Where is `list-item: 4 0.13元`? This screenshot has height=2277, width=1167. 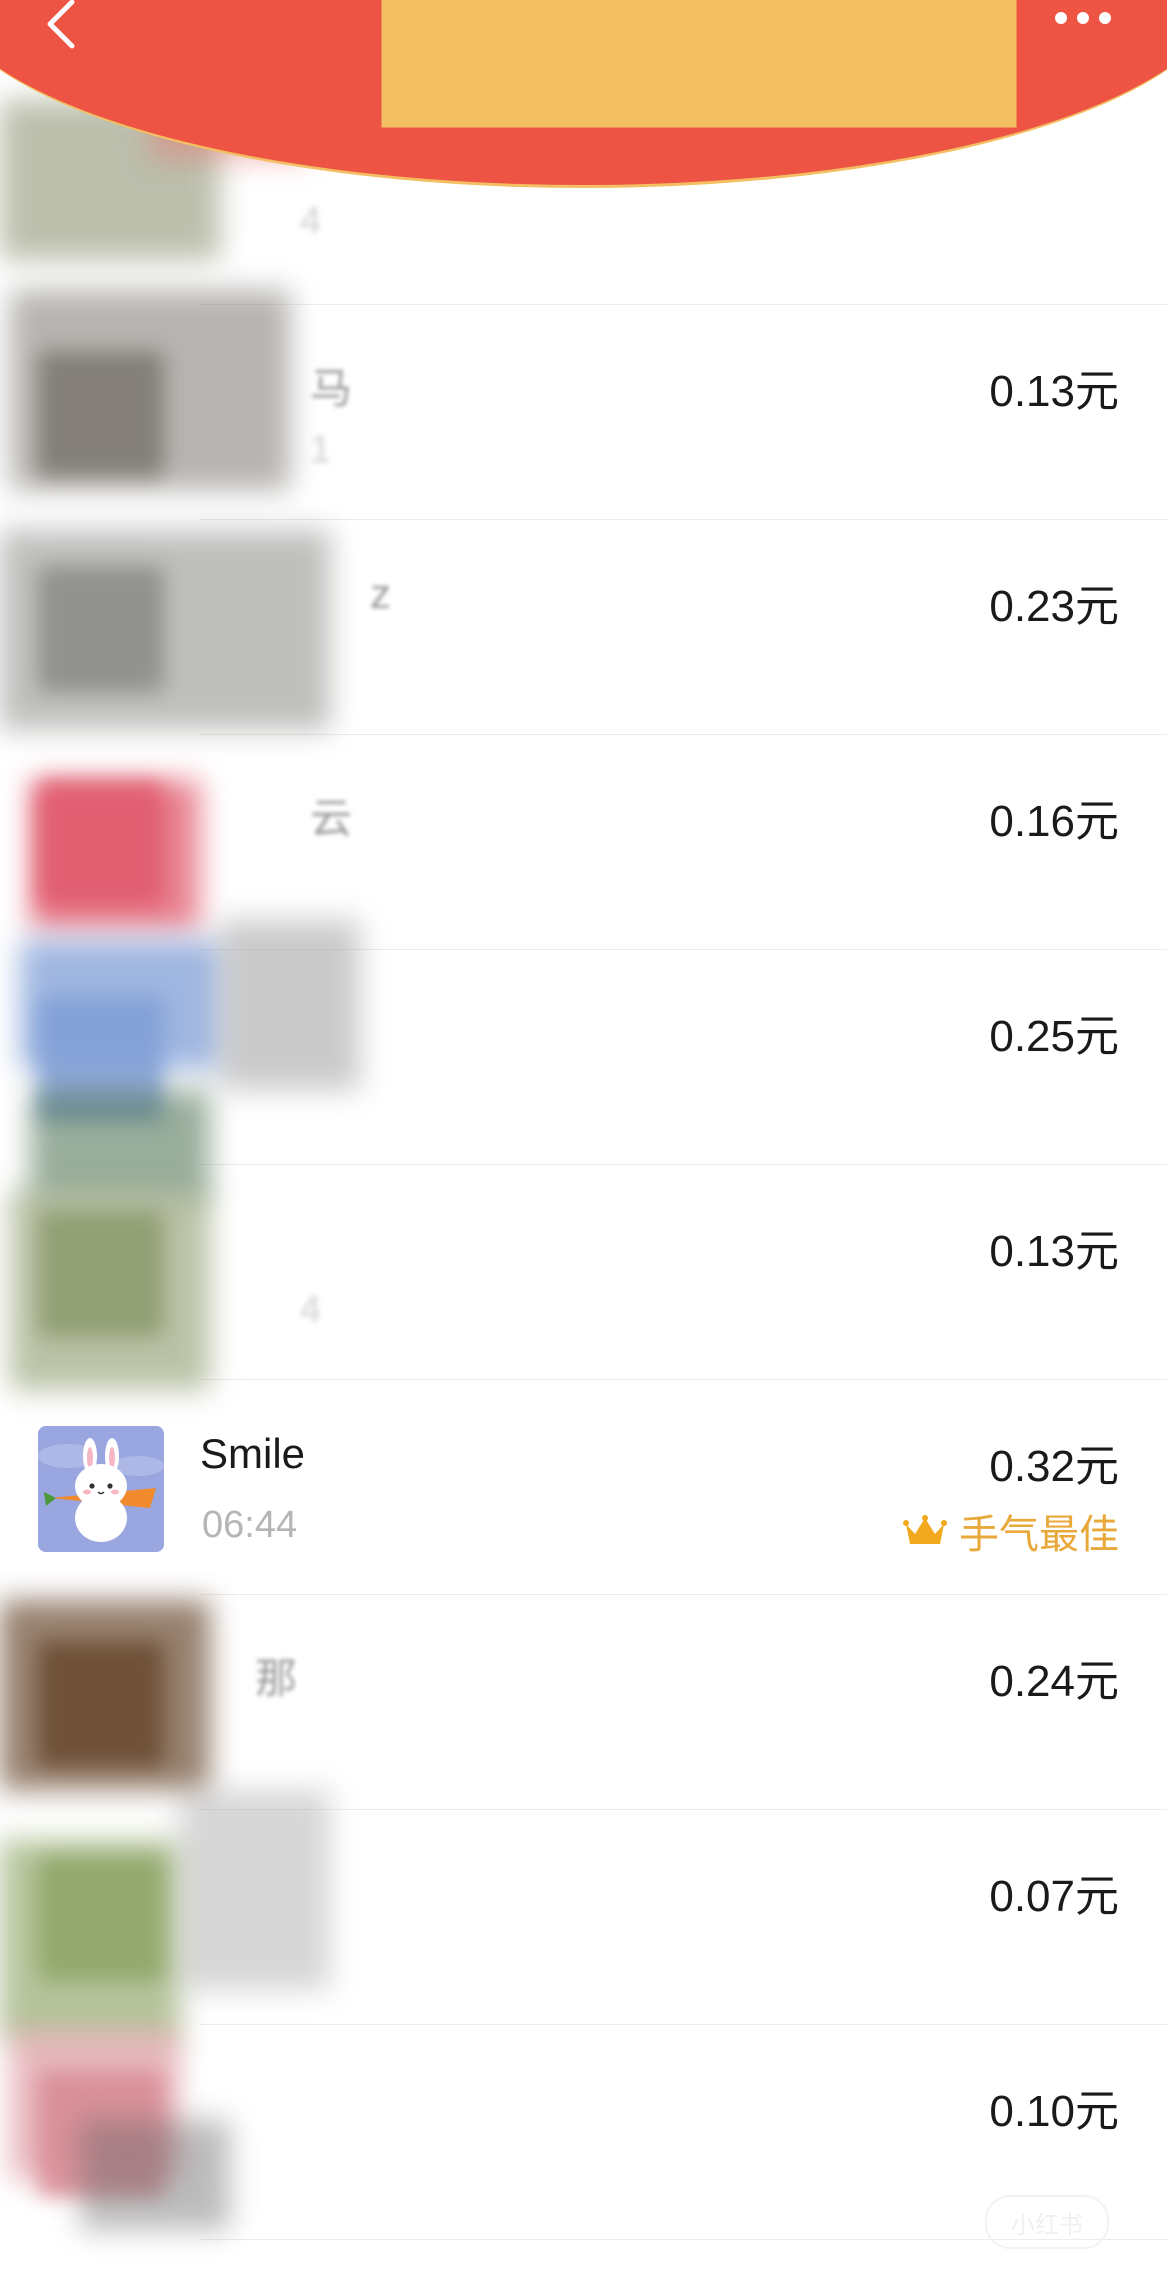 list-item: 4 0.13元 is located at coordinates (583, 1272).